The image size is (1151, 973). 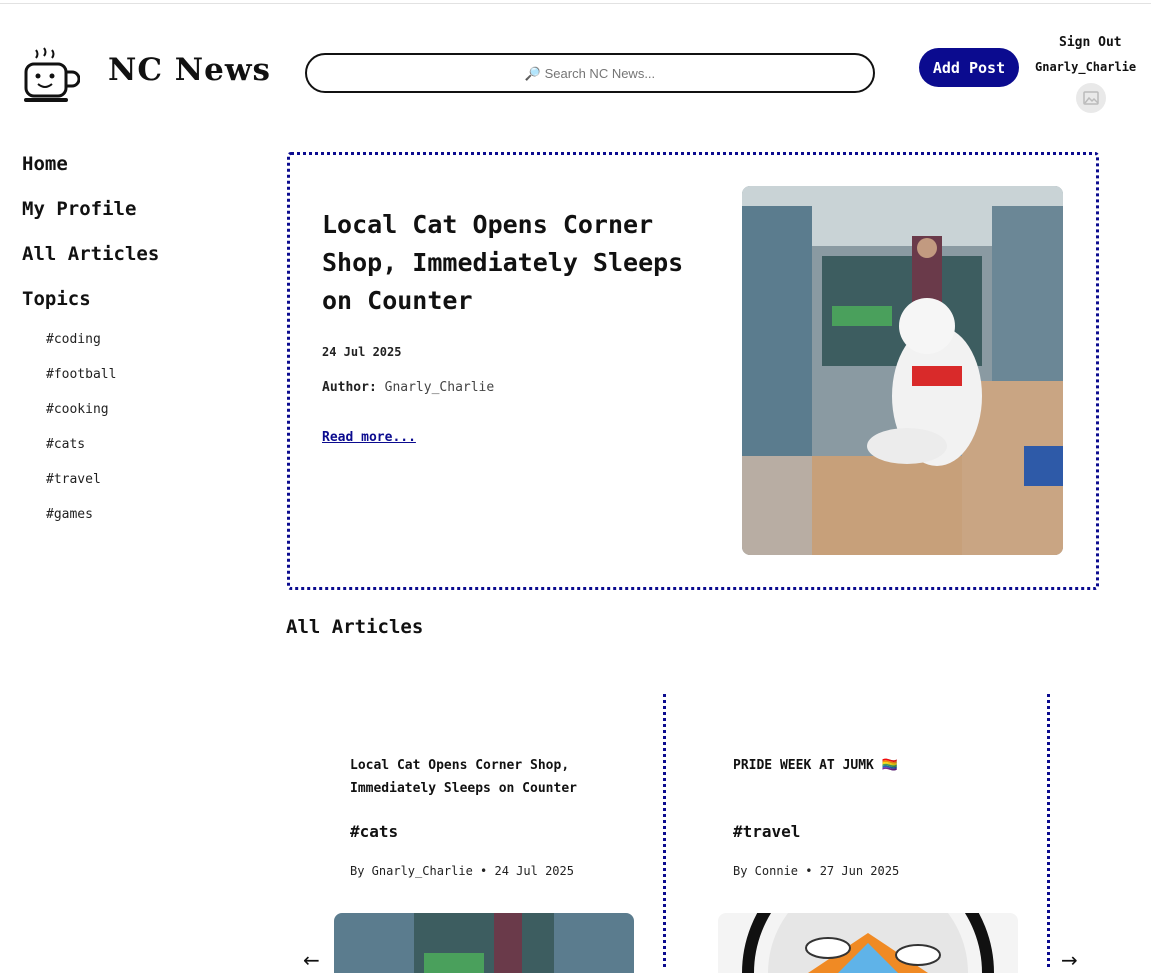 What do you see at coordinates (73, 339) in the screenshot?
I see `topic-link-coding: #coding` at bounding box center [73, 339].